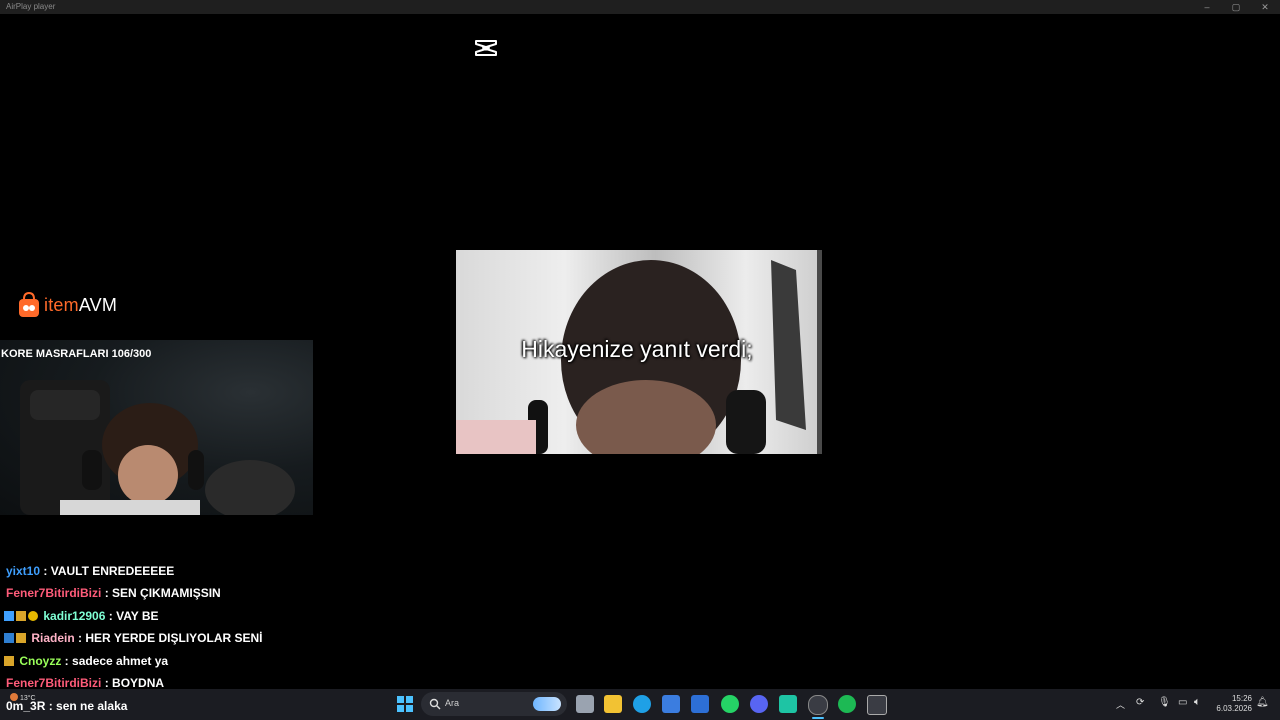 This screenshot has width=1280, height=720. I want to click on whatsapp-icon, so click(730, 704).